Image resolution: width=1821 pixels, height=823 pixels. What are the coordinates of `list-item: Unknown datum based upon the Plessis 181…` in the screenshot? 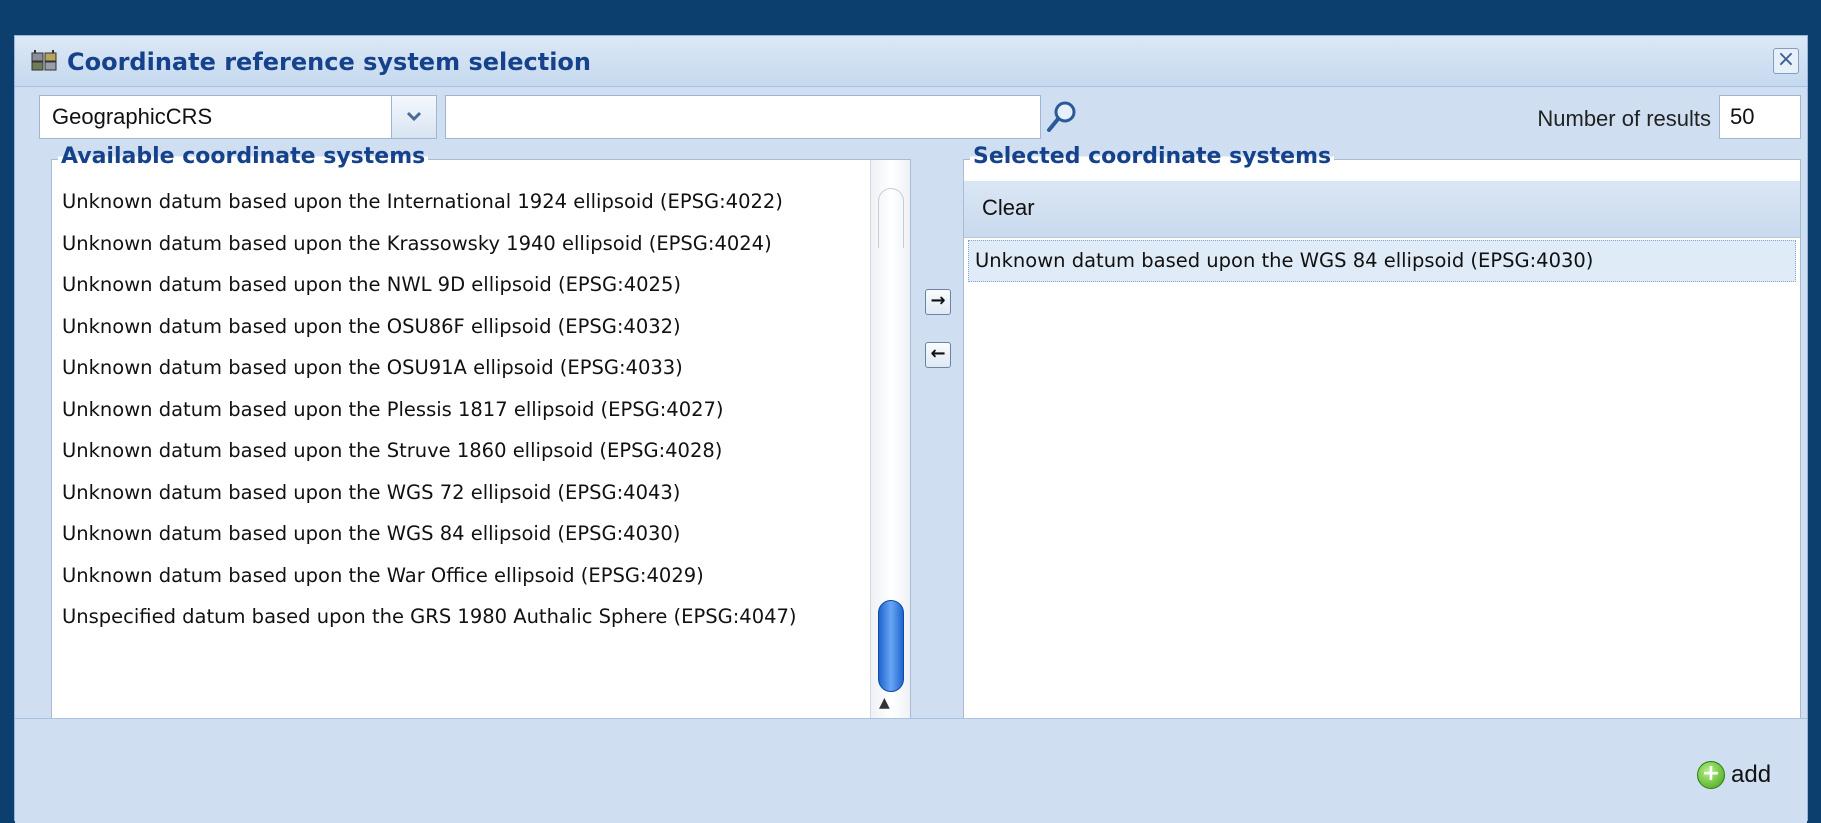 It's located at (461, 410).